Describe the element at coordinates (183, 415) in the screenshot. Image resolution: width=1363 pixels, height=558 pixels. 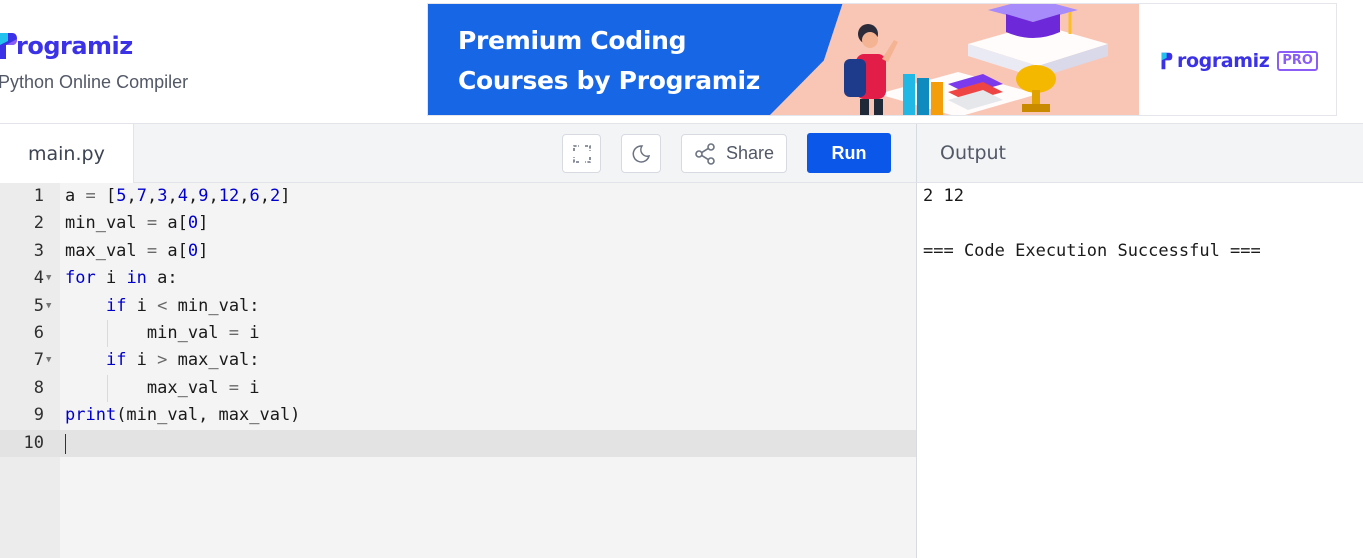
I see `code-text: print(min_val, max_val)` at that location.